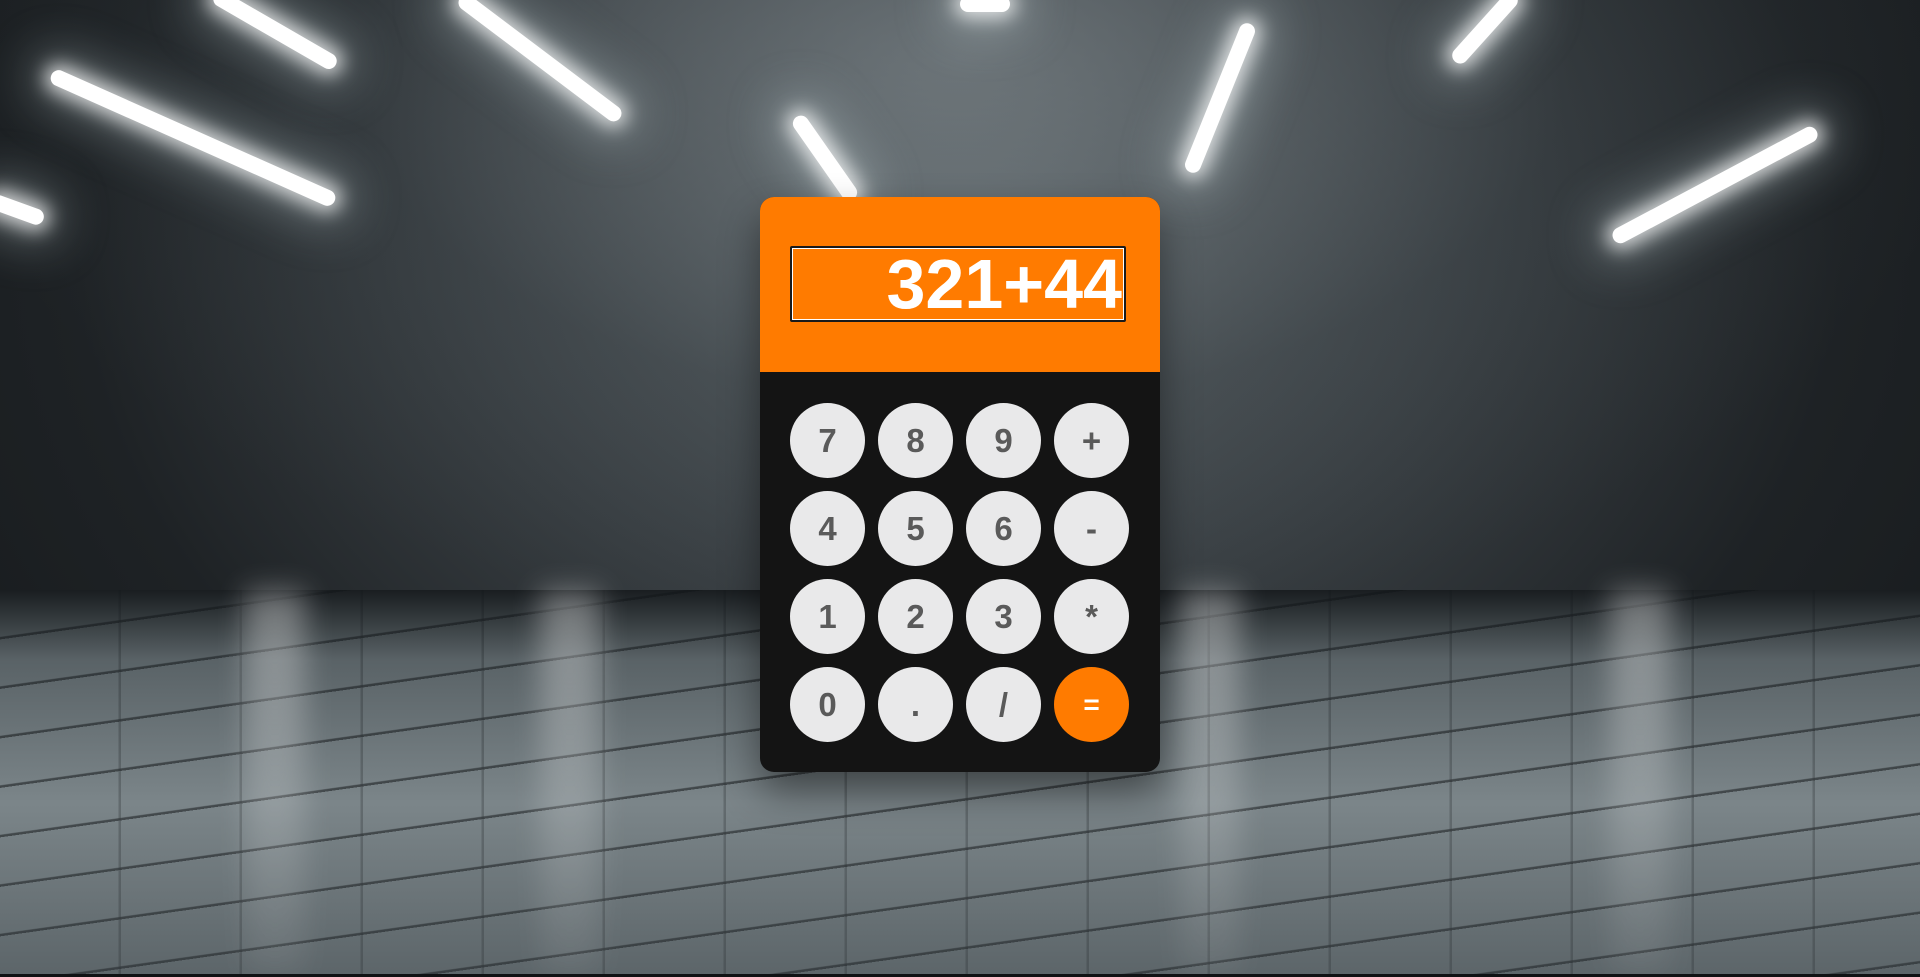  What do you see at coordinates (827, 440) in the screenshot?
I see `key-7-button: 7` at bounding box center [827, 440].